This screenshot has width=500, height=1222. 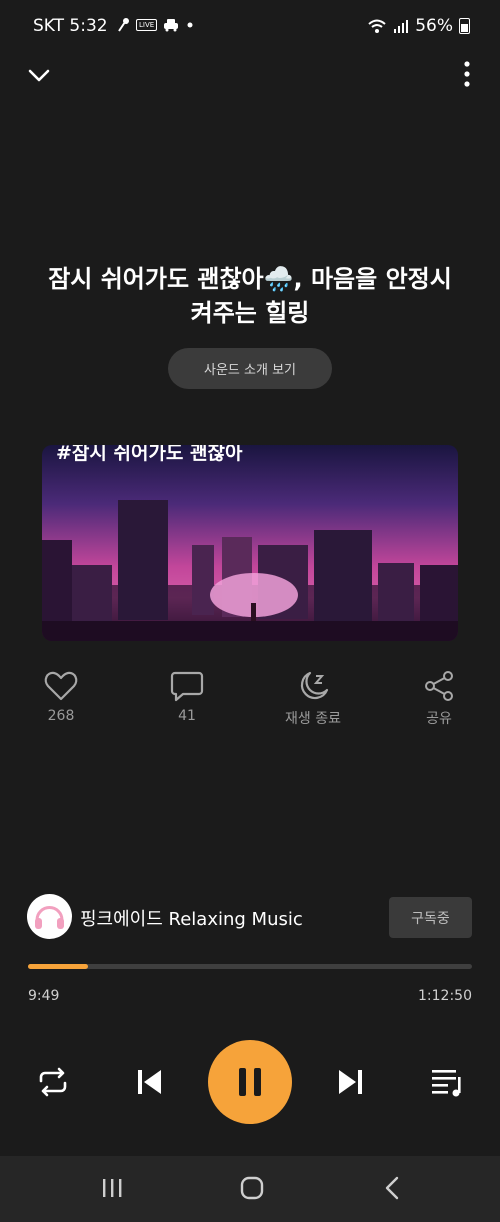 I want to click on playlist-icon, so click(x=447, y=1082).